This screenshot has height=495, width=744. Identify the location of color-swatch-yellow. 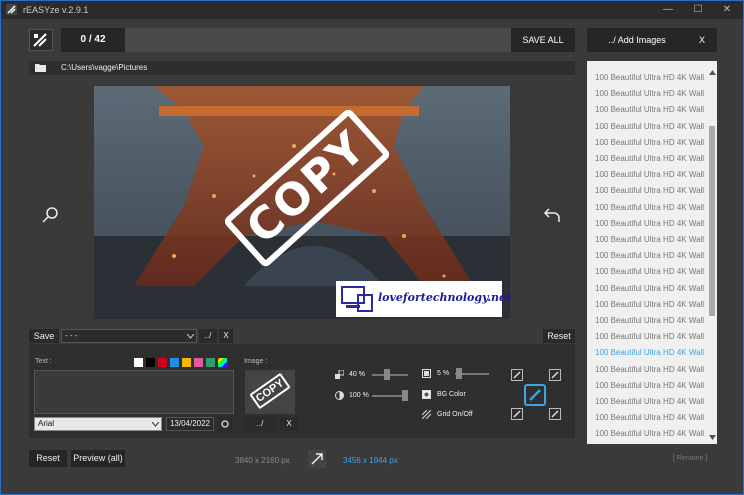
(186, 362).